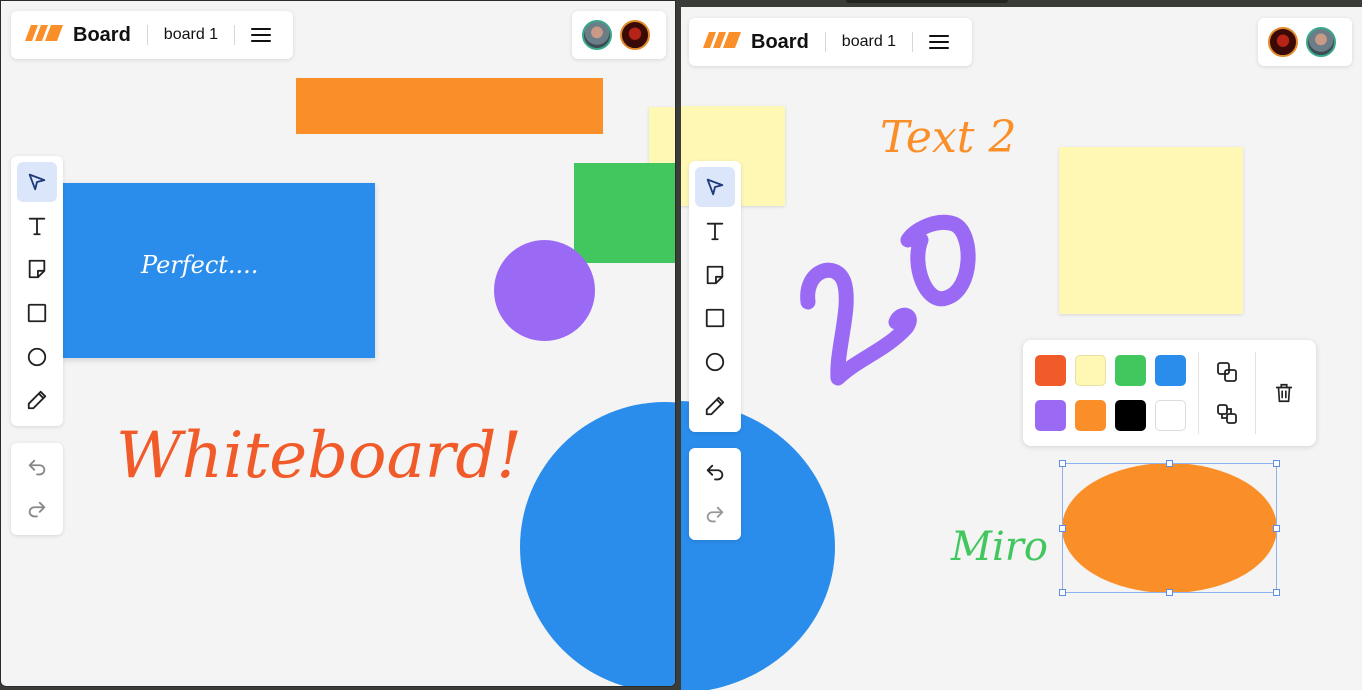 Image resolution: width=1362 pixels, height=690 pixels. I want to click on swatch-white, so click(1170, 415).